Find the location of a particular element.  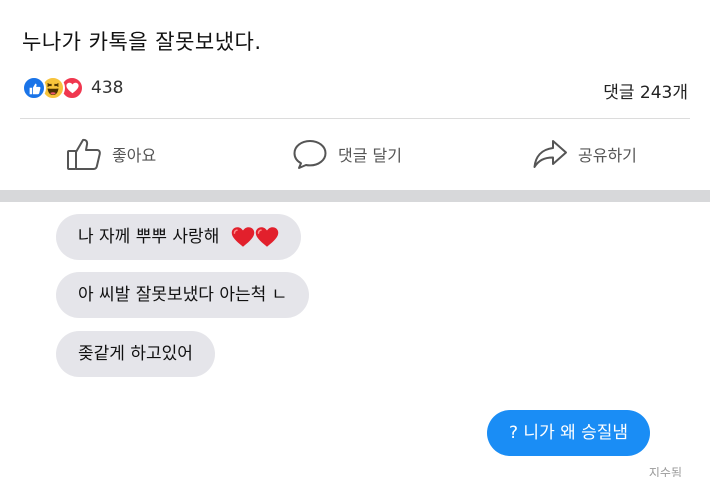

share-arrow-icon is located at coordinates (550, 154).